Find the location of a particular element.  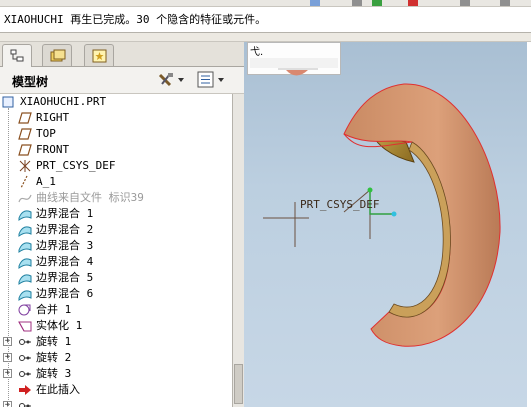

tab-favorites is located at coordinates (99, 55).